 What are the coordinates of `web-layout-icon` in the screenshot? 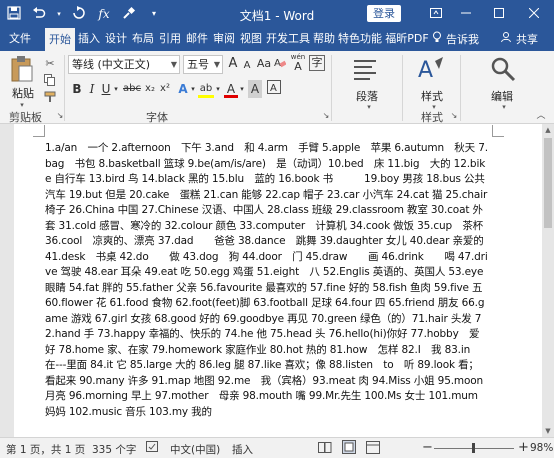 It's located at (373, 449).